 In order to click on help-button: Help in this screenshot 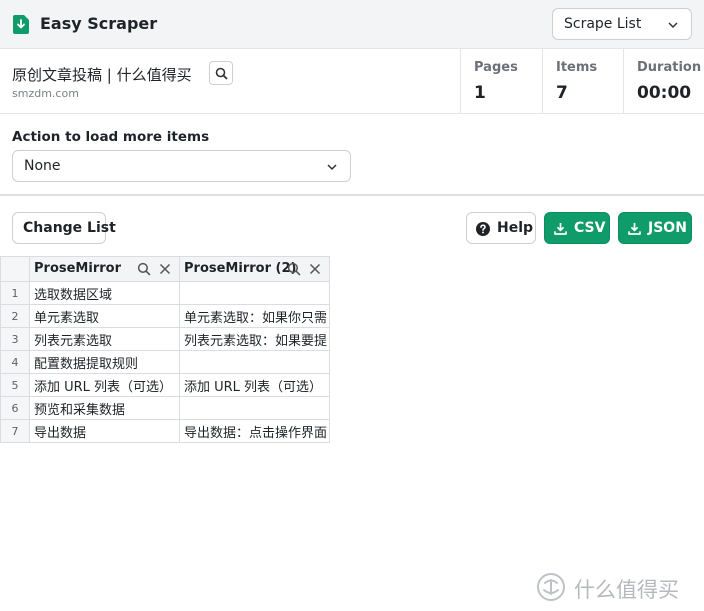, I will do `click(501, 228)`.